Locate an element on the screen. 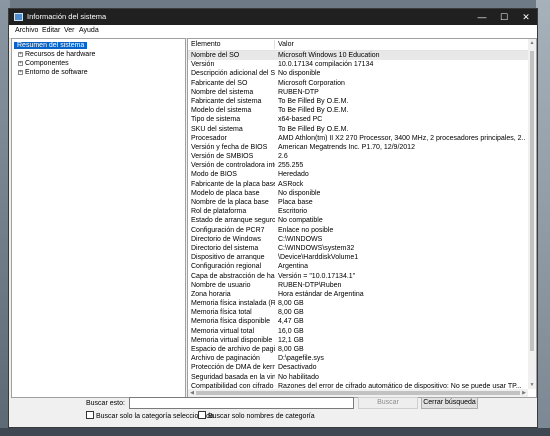 This screenshot has width=550, height=436. item-name-cell: Espacio de archivo de paginaci is located at coordinates (233, 349).